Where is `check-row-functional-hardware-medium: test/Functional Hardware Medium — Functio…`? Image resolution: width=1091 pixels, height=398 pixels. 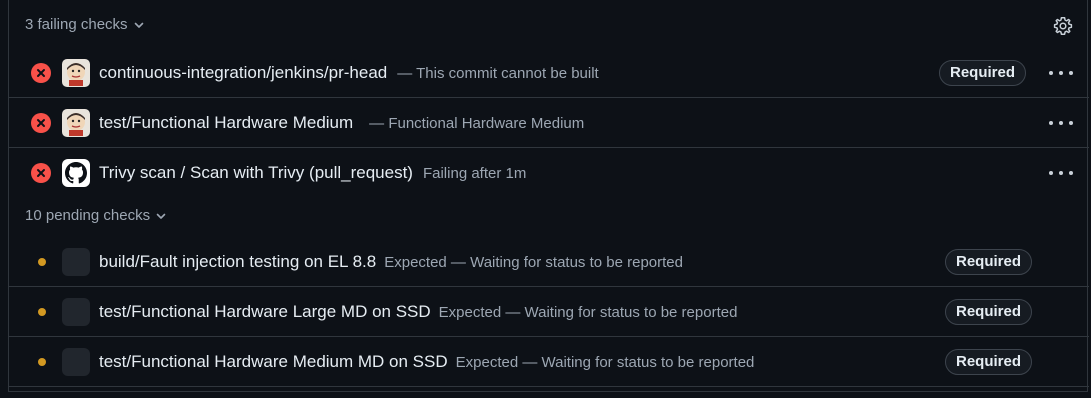 check-row-functional-hardware-medium: test/Functional Hardware Medium — Functio… is located at coordinates (549, 123).